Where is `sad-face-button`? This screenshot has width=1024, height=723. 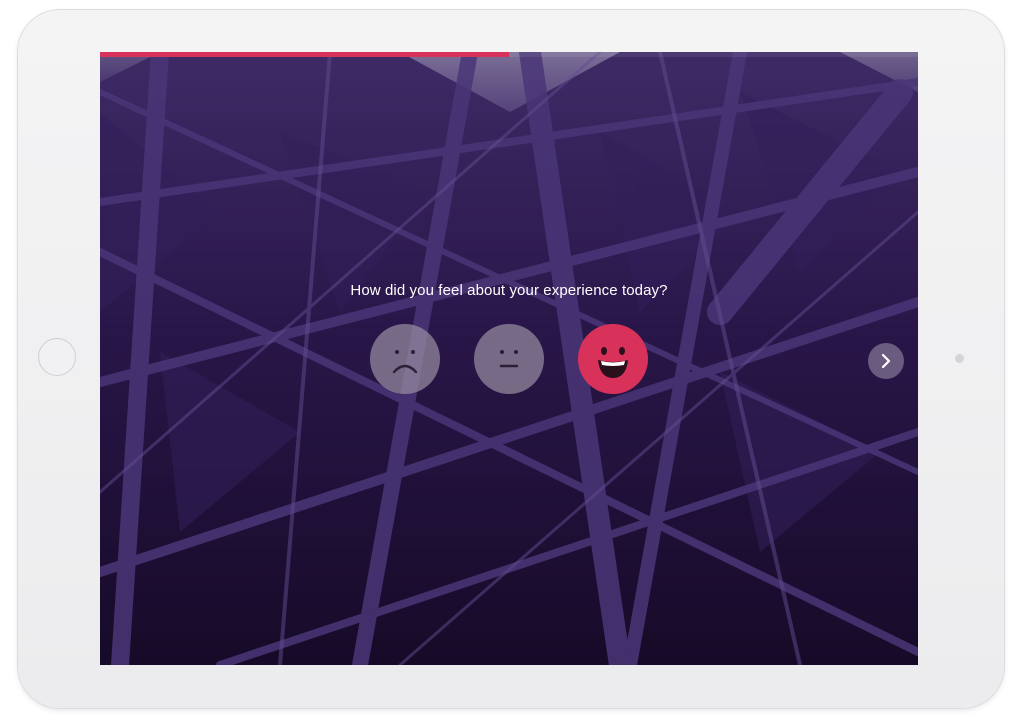 sad-face-button is located at coordinates (405, 359).